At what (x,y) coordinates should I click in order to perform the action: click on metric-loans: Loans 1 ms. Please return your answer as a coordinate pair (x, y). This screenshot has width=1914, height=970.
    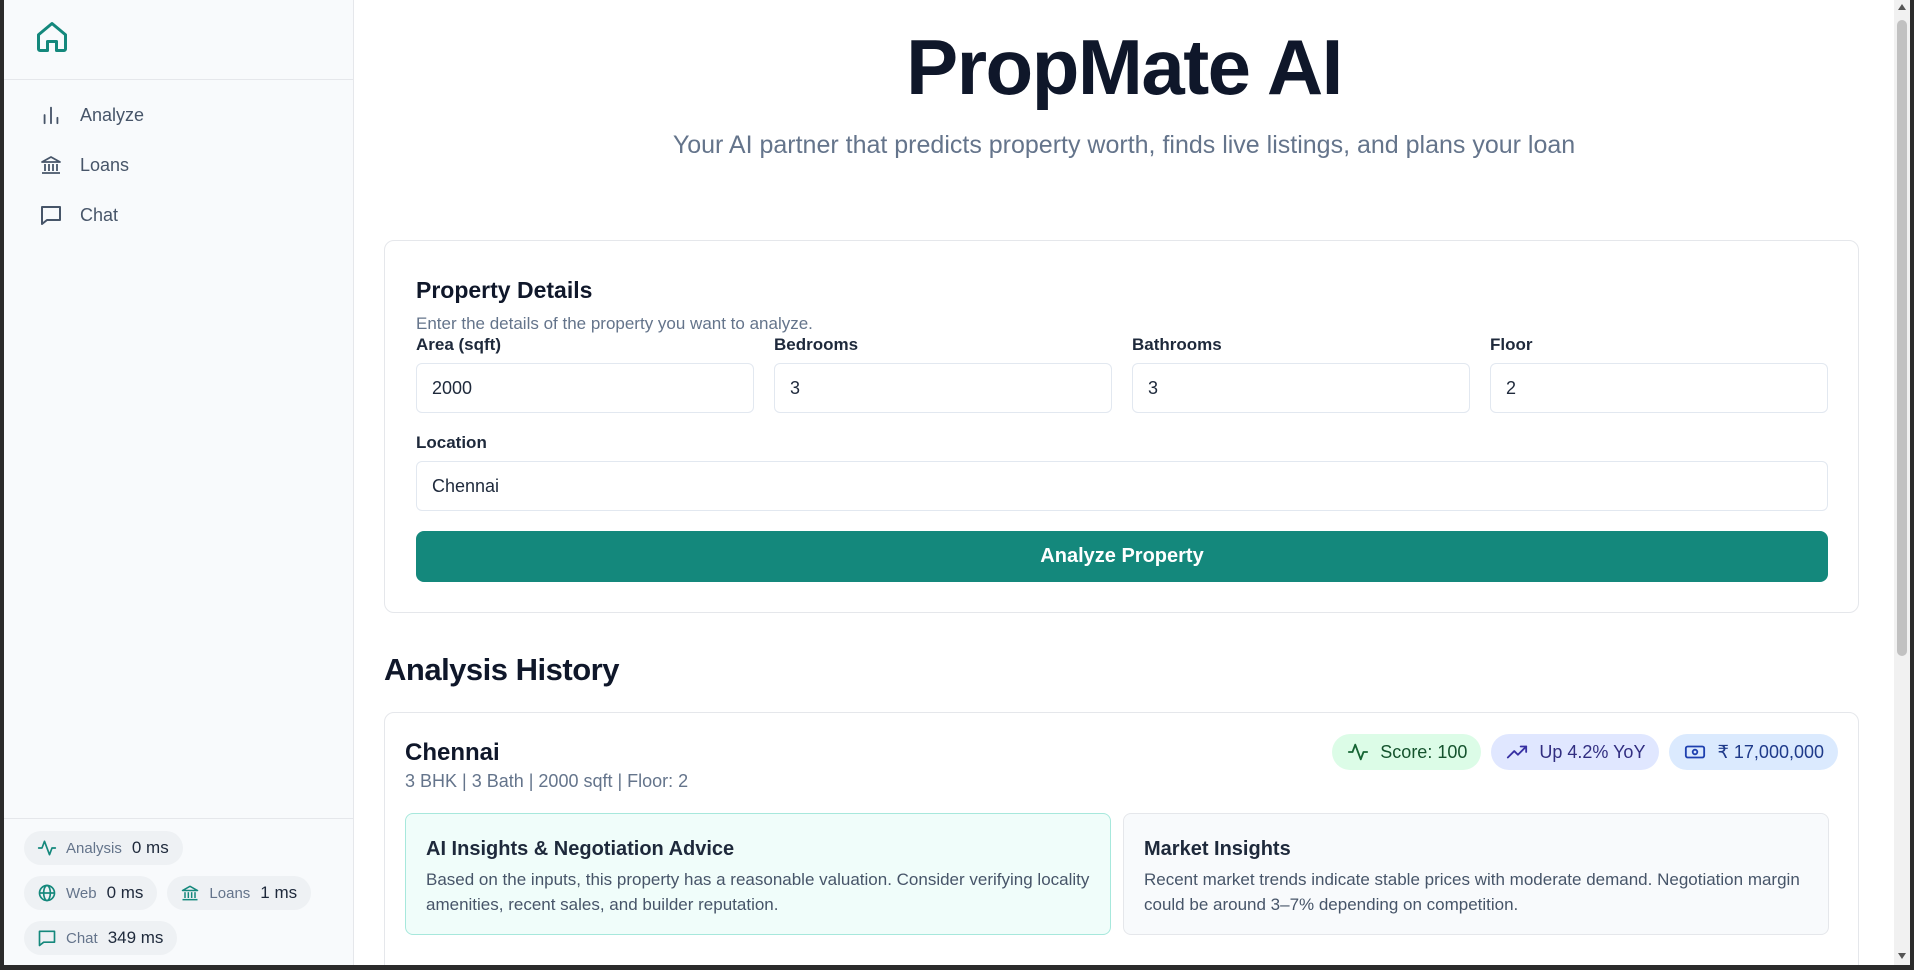
    Looking at the image, I should click on (239, 893).